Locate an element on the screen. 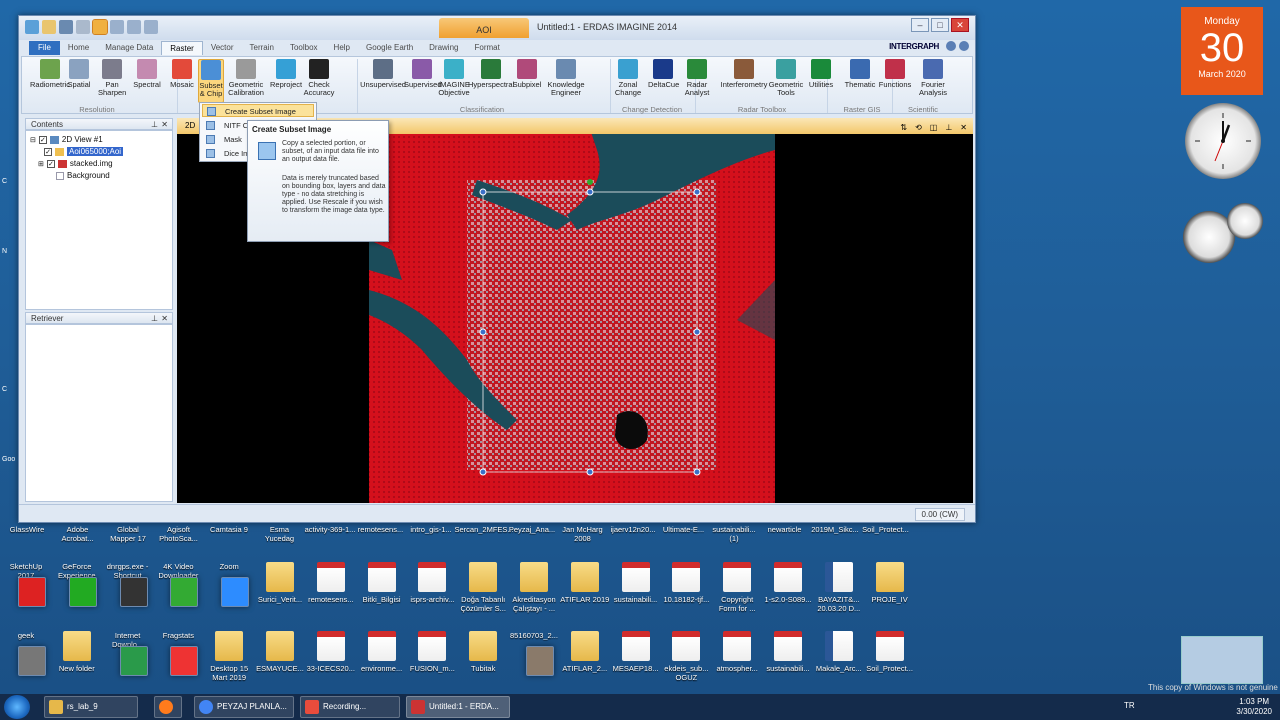 The image size is (1280, 720). undo-icon is located at coordinates (134, 27).